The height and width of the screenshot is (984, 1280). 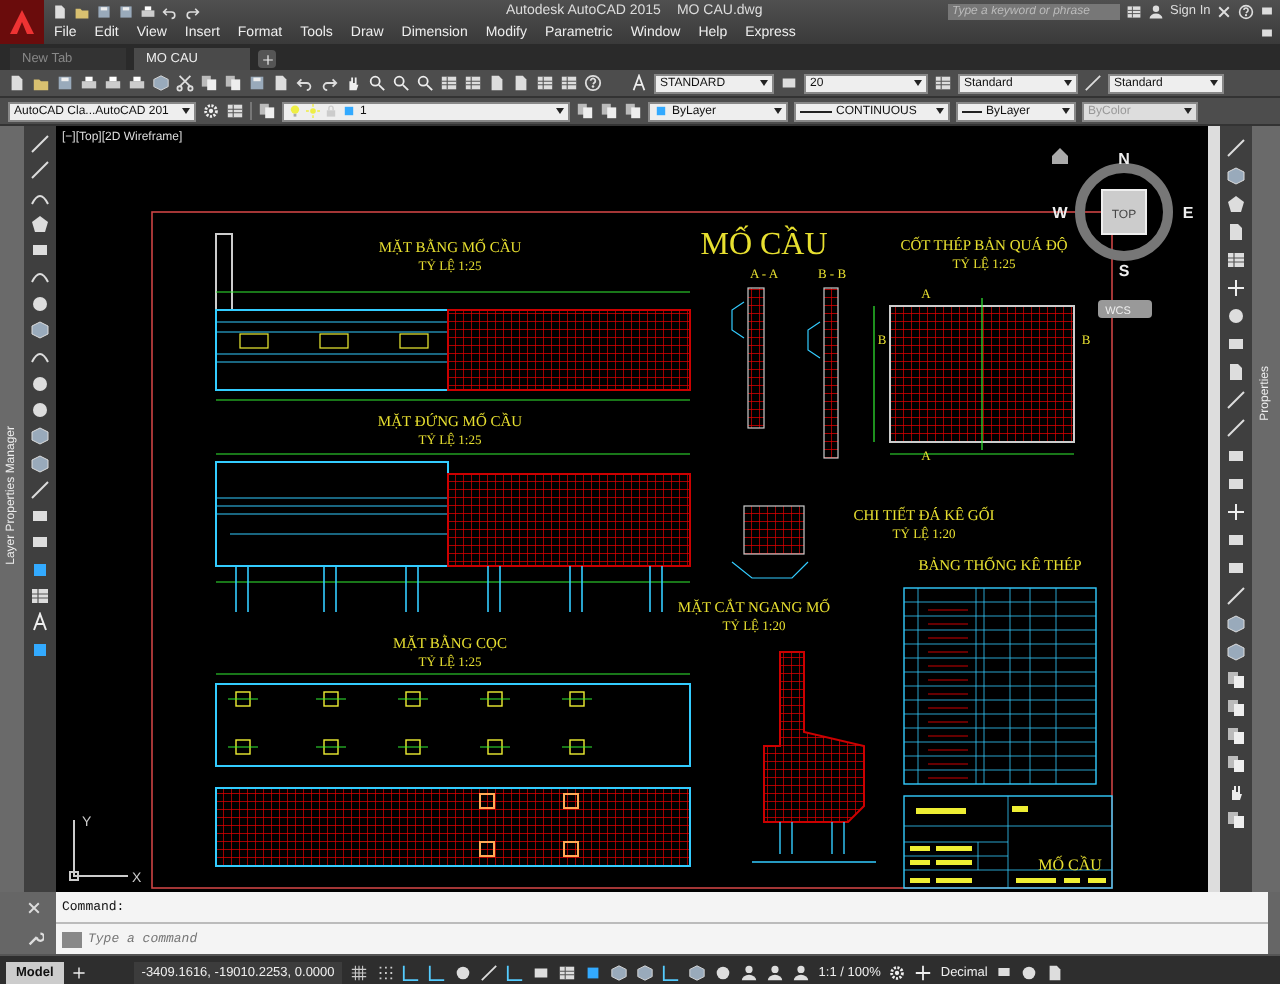 I want to click on home-icon, so click(x=1060, y=156).